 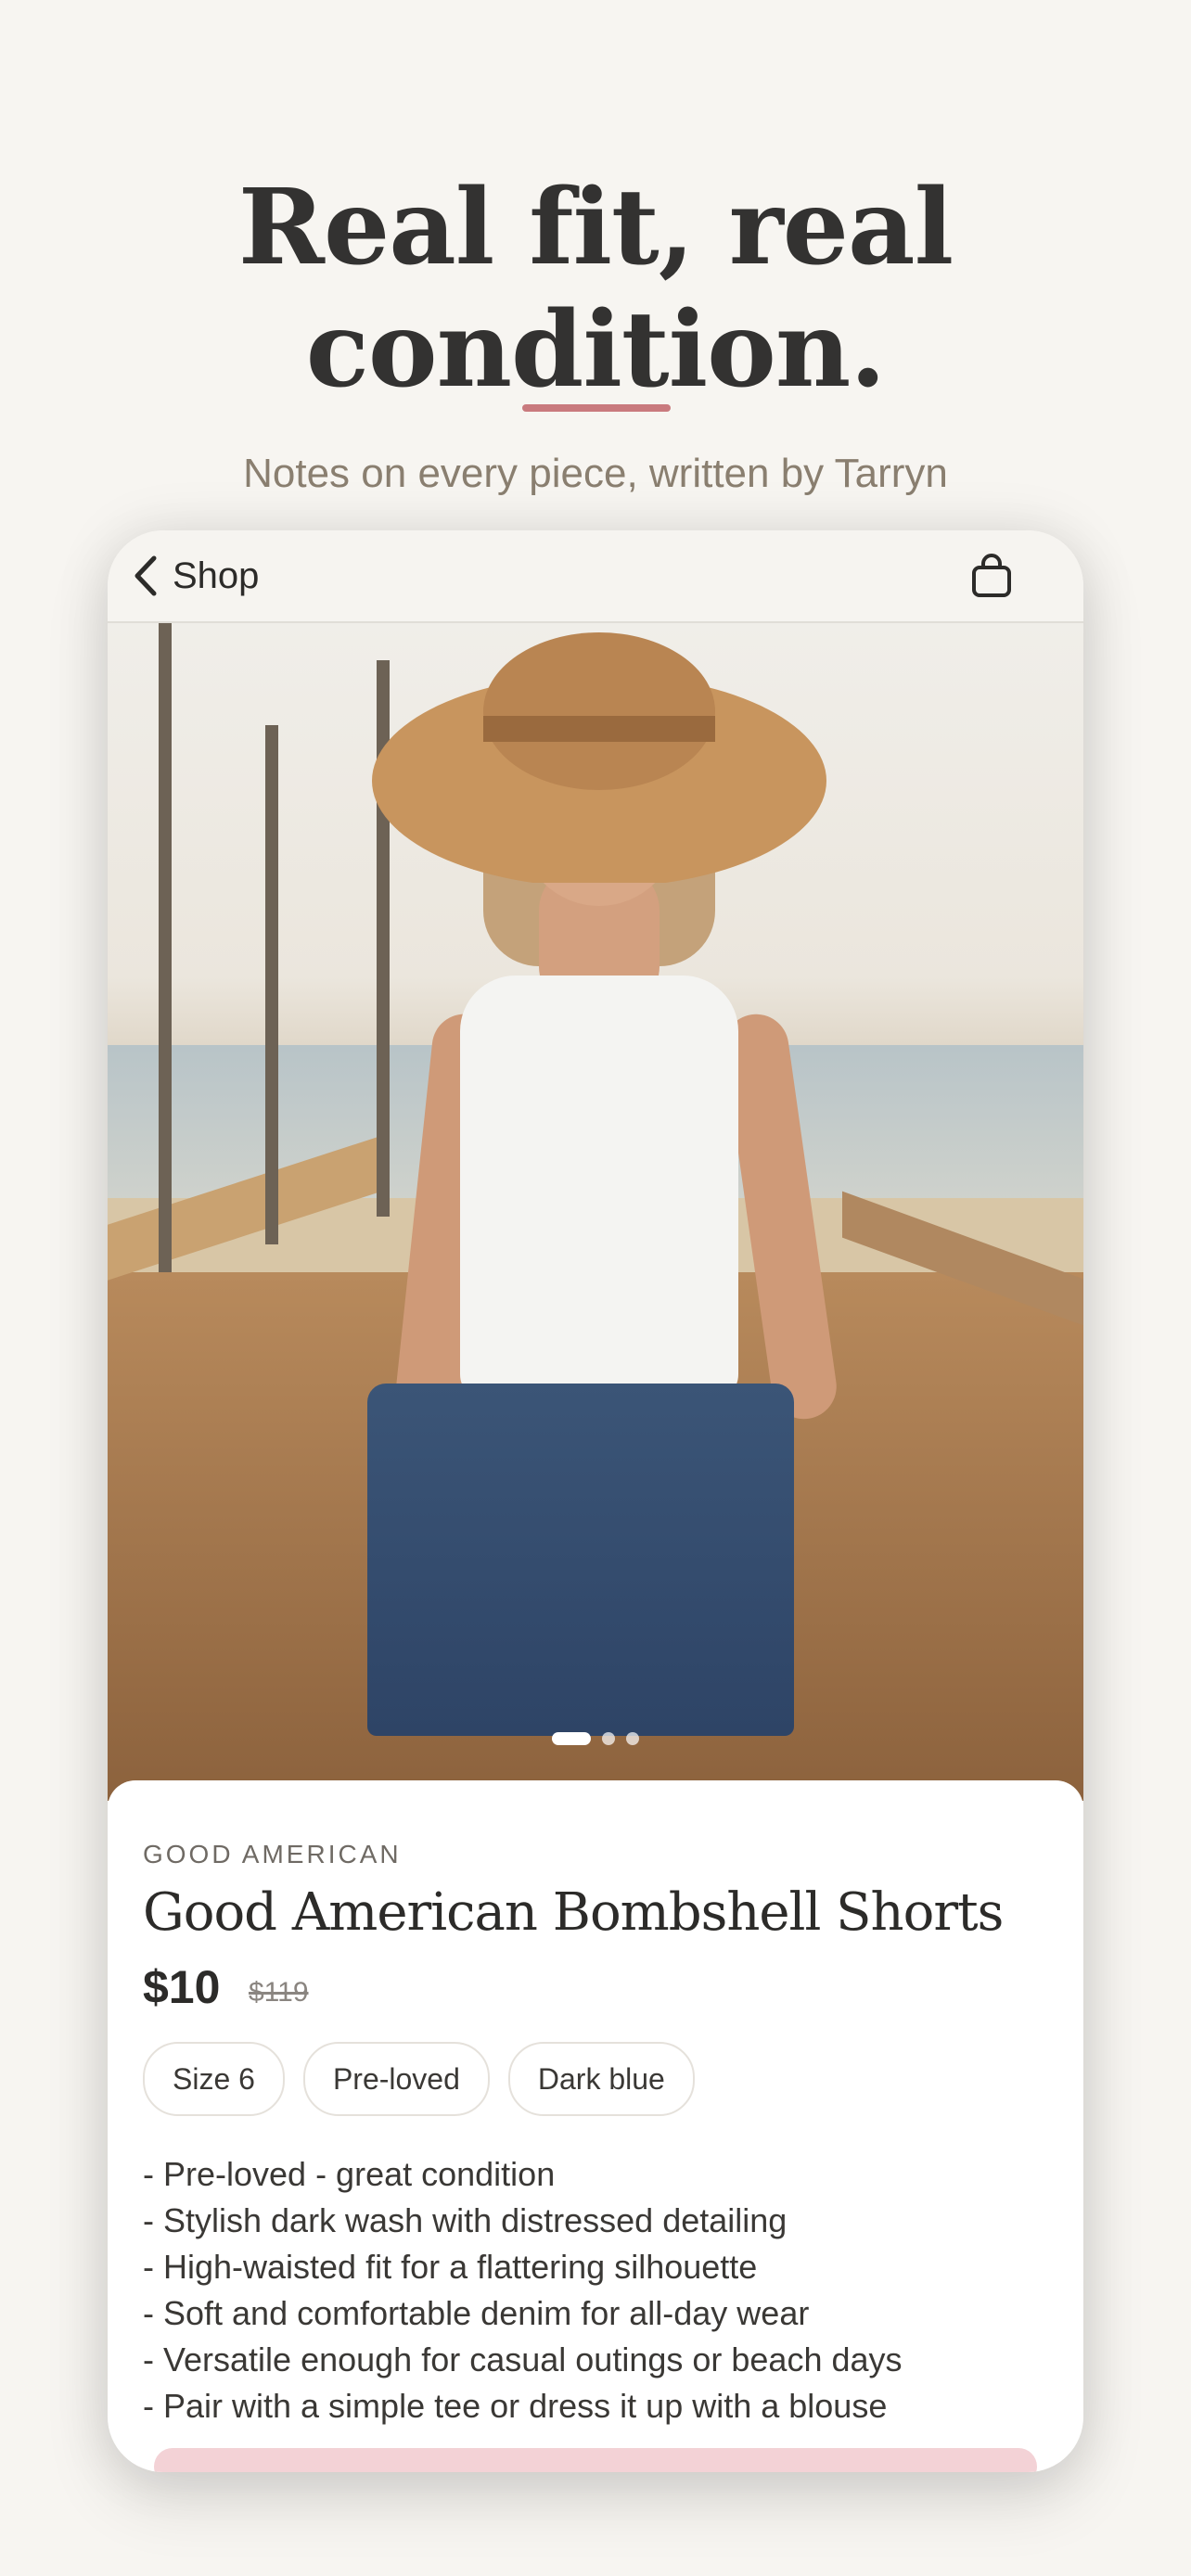 I want to click on price: $10, so click(x=182, y=1987).